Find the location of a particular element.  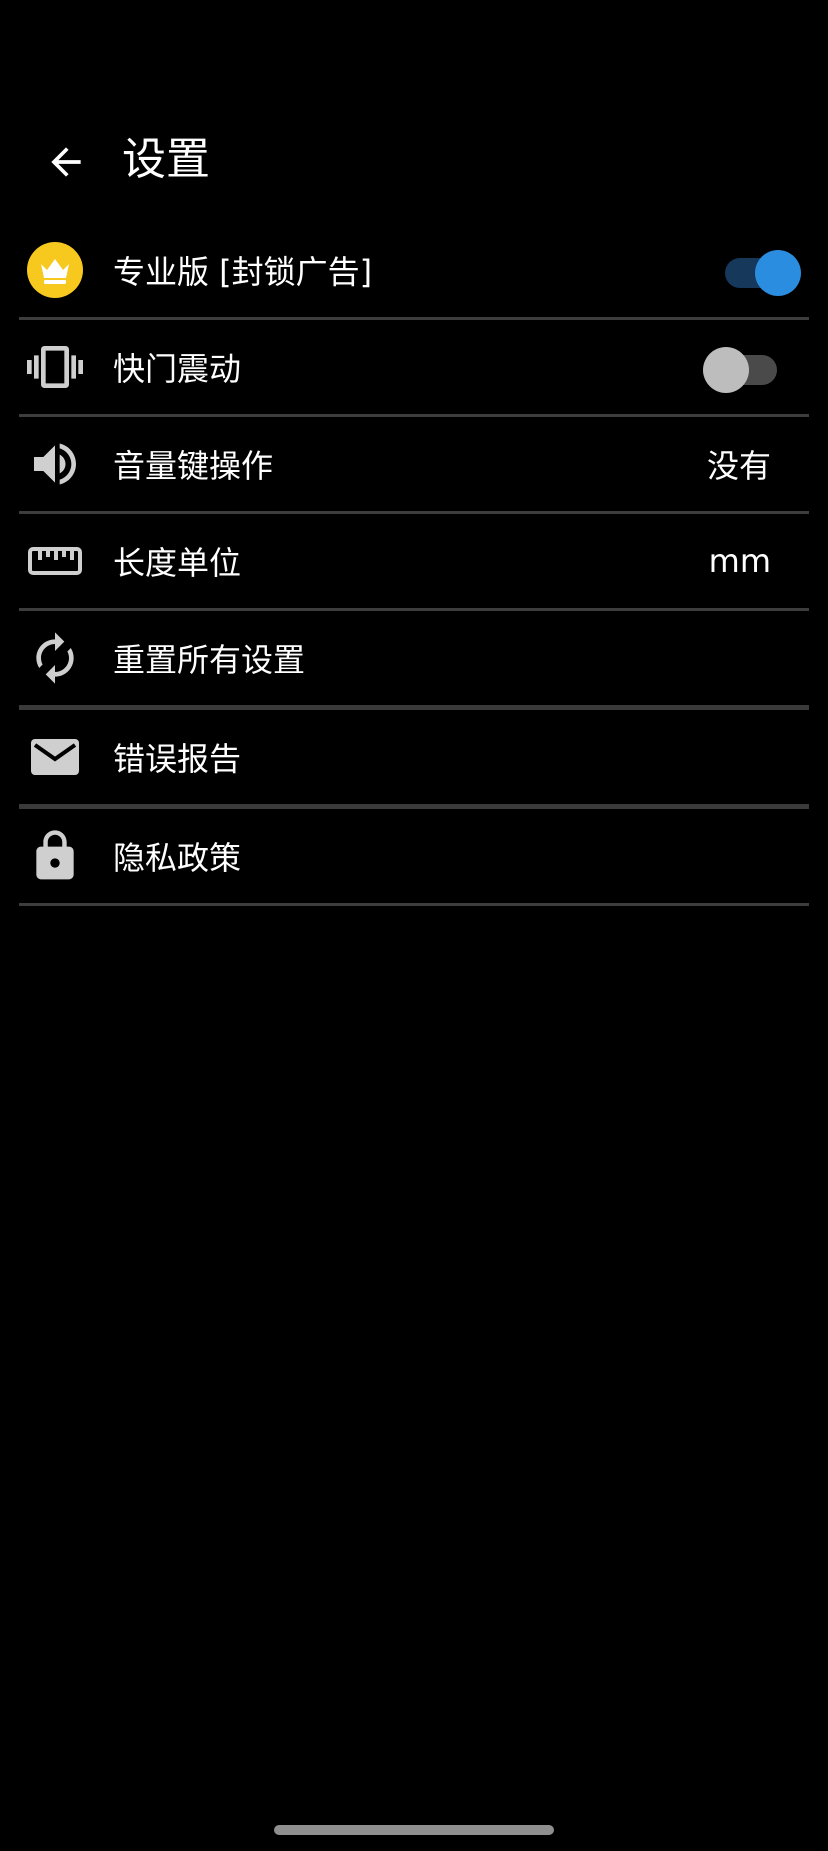

setting-row-shutter-vibration: 快门震动 is located at coordinates (414, 368).